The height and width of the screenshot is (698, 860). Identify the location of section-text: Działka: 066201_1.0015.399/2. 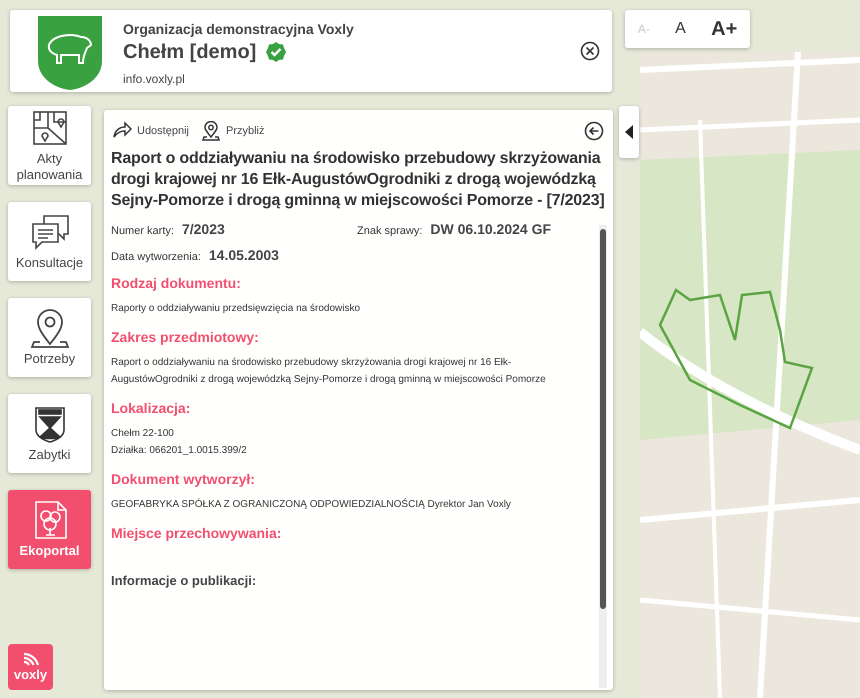
(179, 451).